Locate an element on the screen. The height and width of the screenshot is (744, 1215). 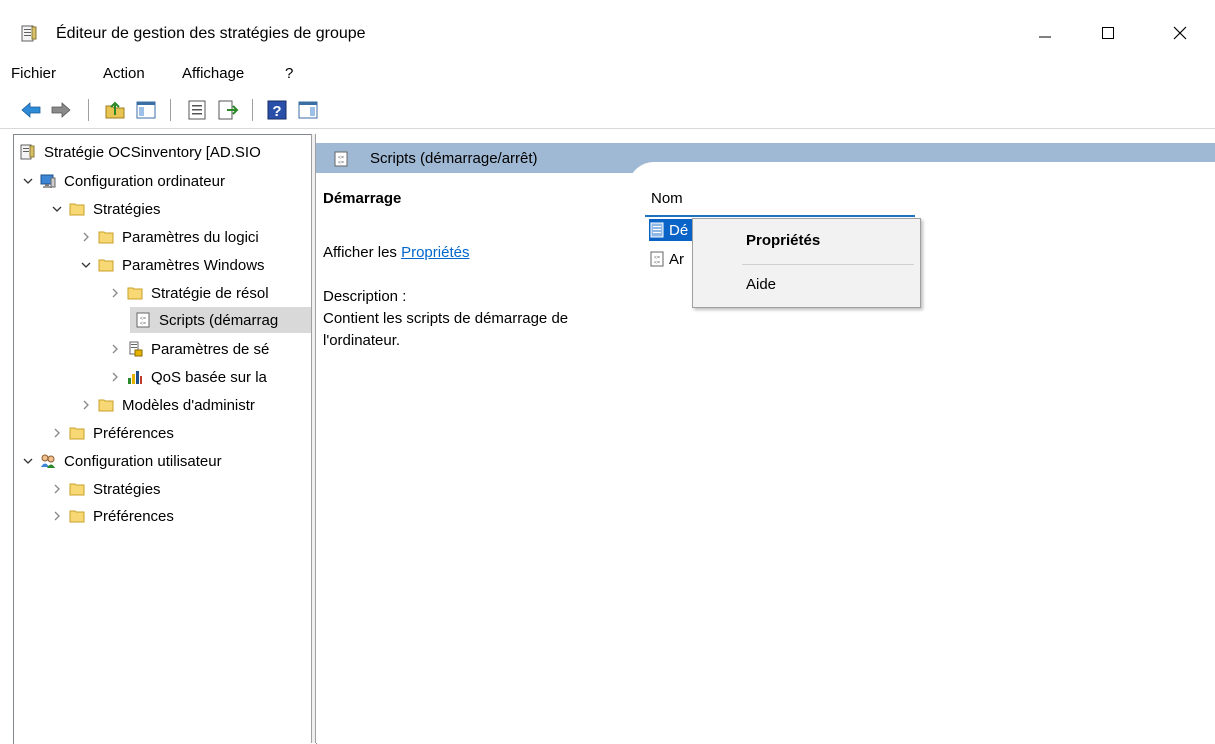
gpo-icon is located at coordinates (27, 152).